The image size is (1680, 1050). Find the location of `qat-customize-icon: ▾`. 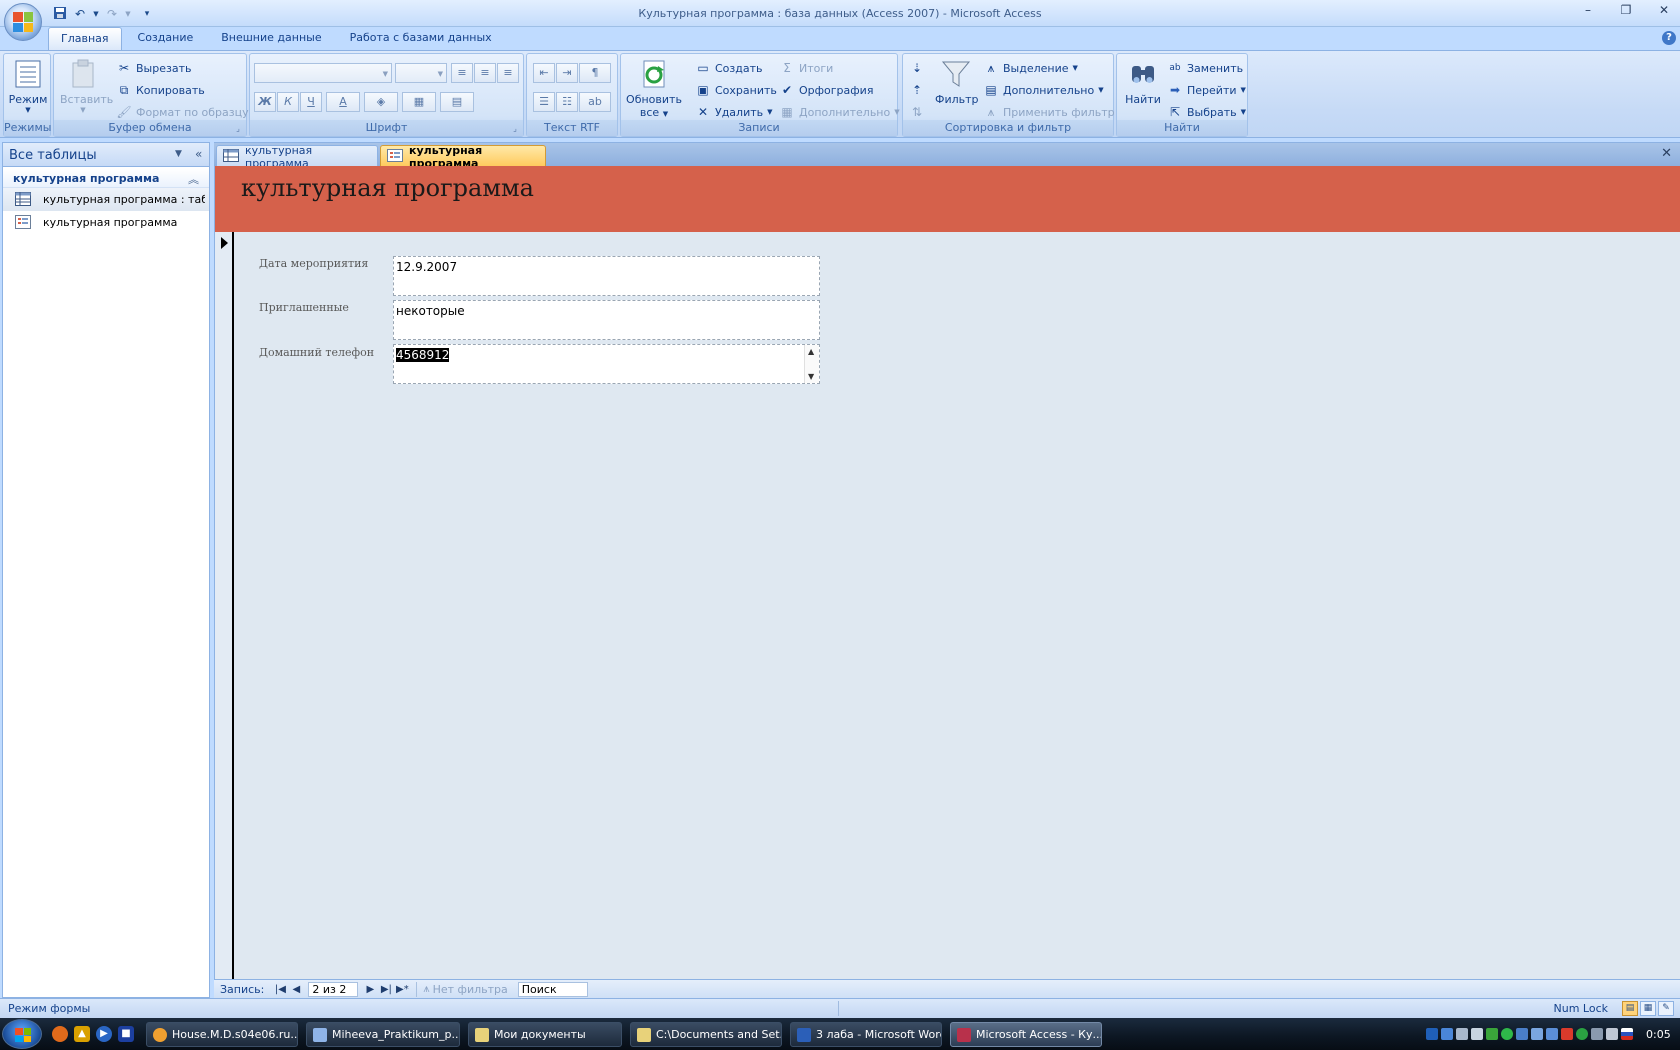

qat-customize-icon: ▾ is located at coordinates (147, 14).